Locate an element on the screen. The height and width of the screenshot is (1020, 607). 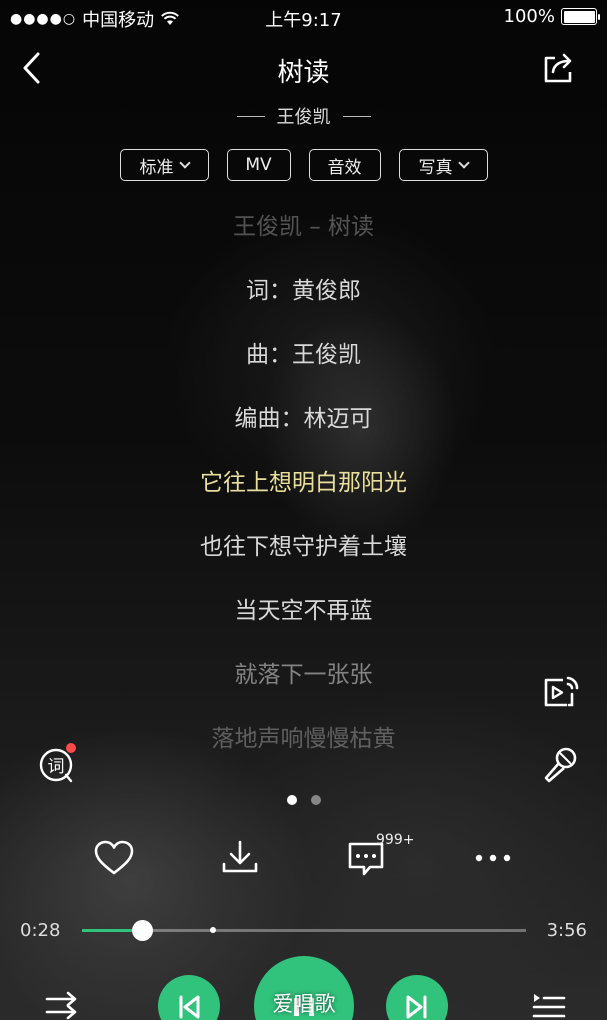
lyric-line: 编曲：林迈可 is located at coordinates (303, 419).